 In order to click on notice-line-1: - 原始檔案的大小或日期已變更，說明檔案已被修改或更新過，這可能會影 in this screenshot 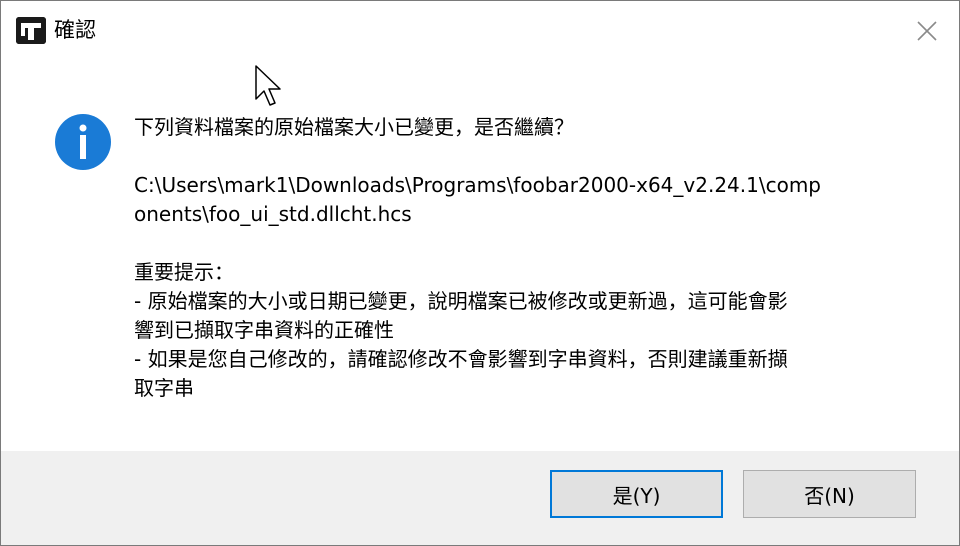, I will do `click(461, 301)`.